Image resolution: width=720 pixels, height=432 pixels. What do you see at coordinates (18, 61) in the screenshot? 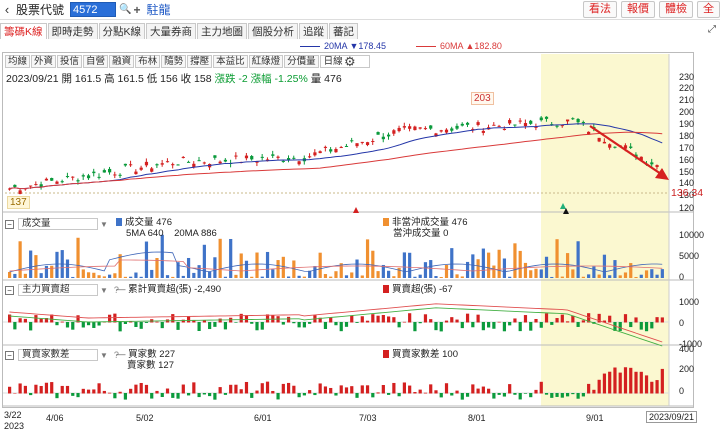
I see `btn-ma: 均線` at bounding box center [18, 61].